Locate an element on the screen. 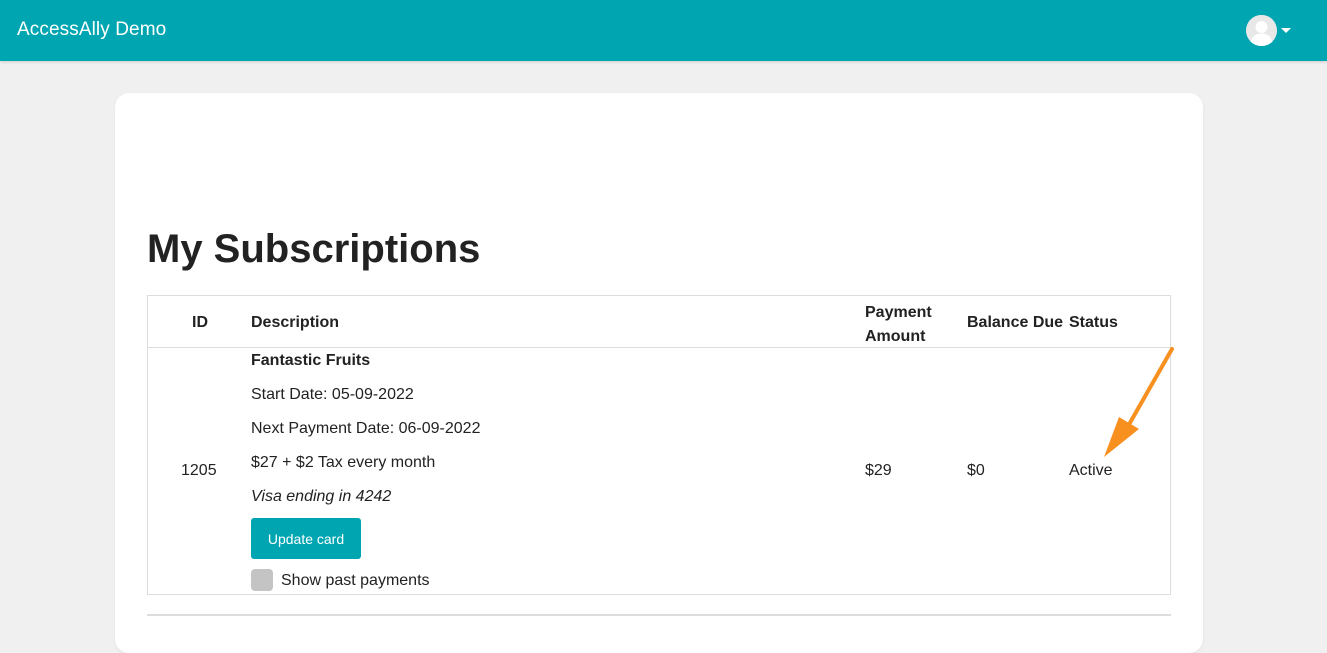 The height and width of the screenshot is (653, 1327). column-header-description: Description is located at coordinates (295, 322).